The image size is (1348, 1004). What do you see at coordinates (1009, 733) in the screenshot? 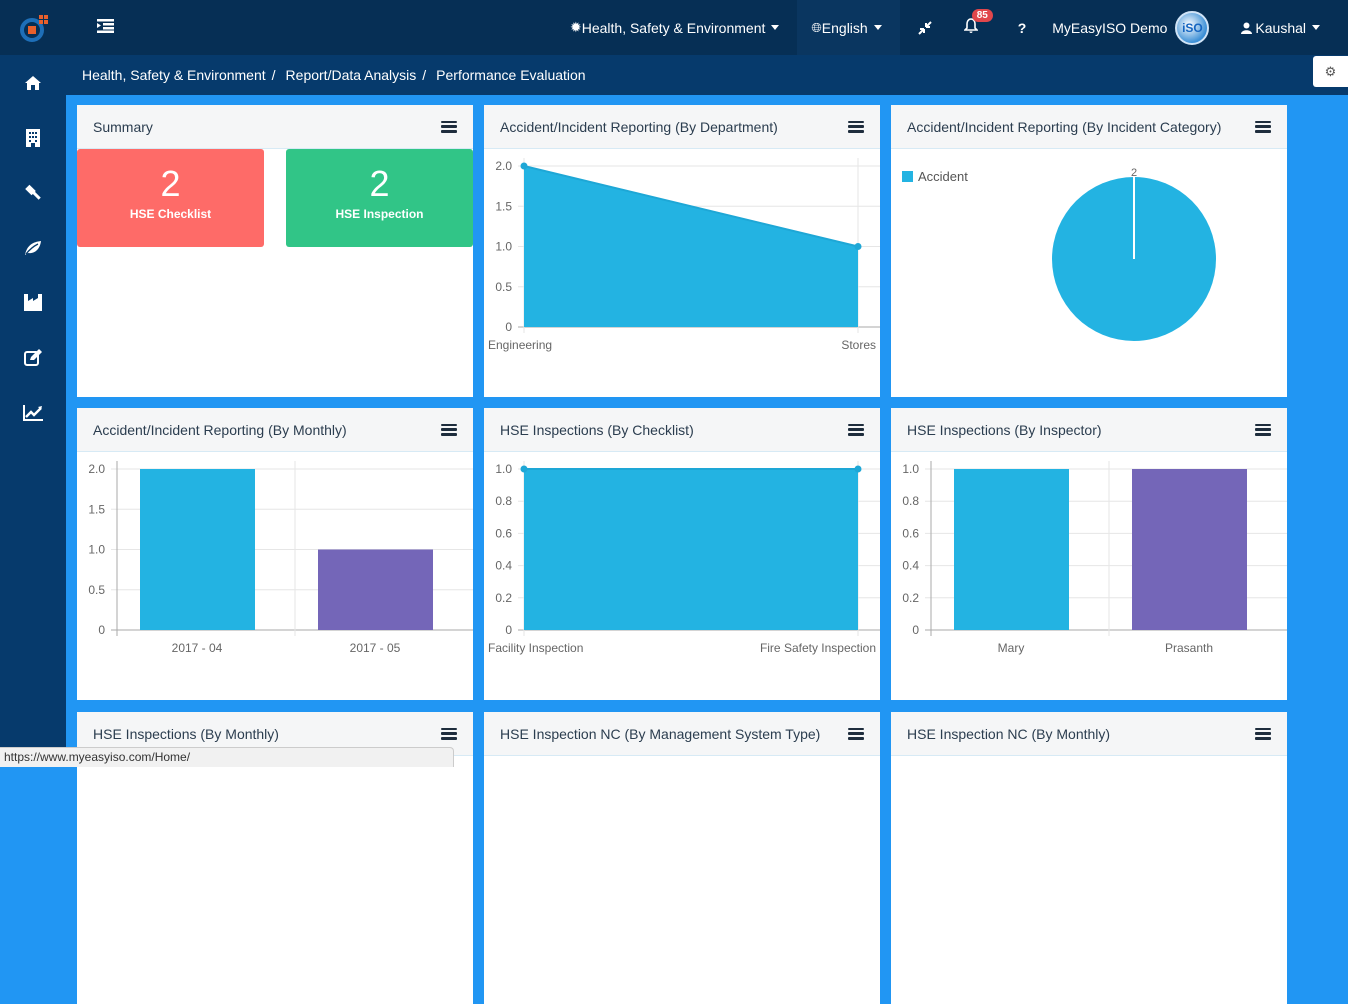
I see `panel-title: HSE Inspection NC (By Monthly)` at bounding box center [1009, 733].